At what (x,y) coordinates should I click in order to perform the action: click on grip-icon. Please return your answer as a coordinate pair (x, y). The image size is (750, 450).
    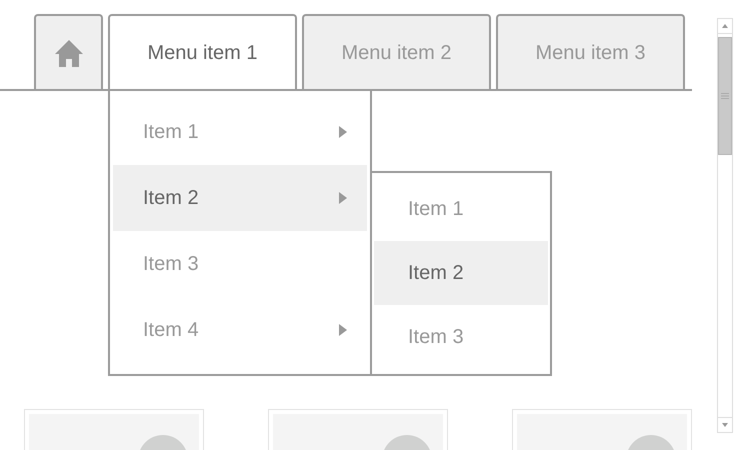
    Looking at the image, I should click on (725, 96).